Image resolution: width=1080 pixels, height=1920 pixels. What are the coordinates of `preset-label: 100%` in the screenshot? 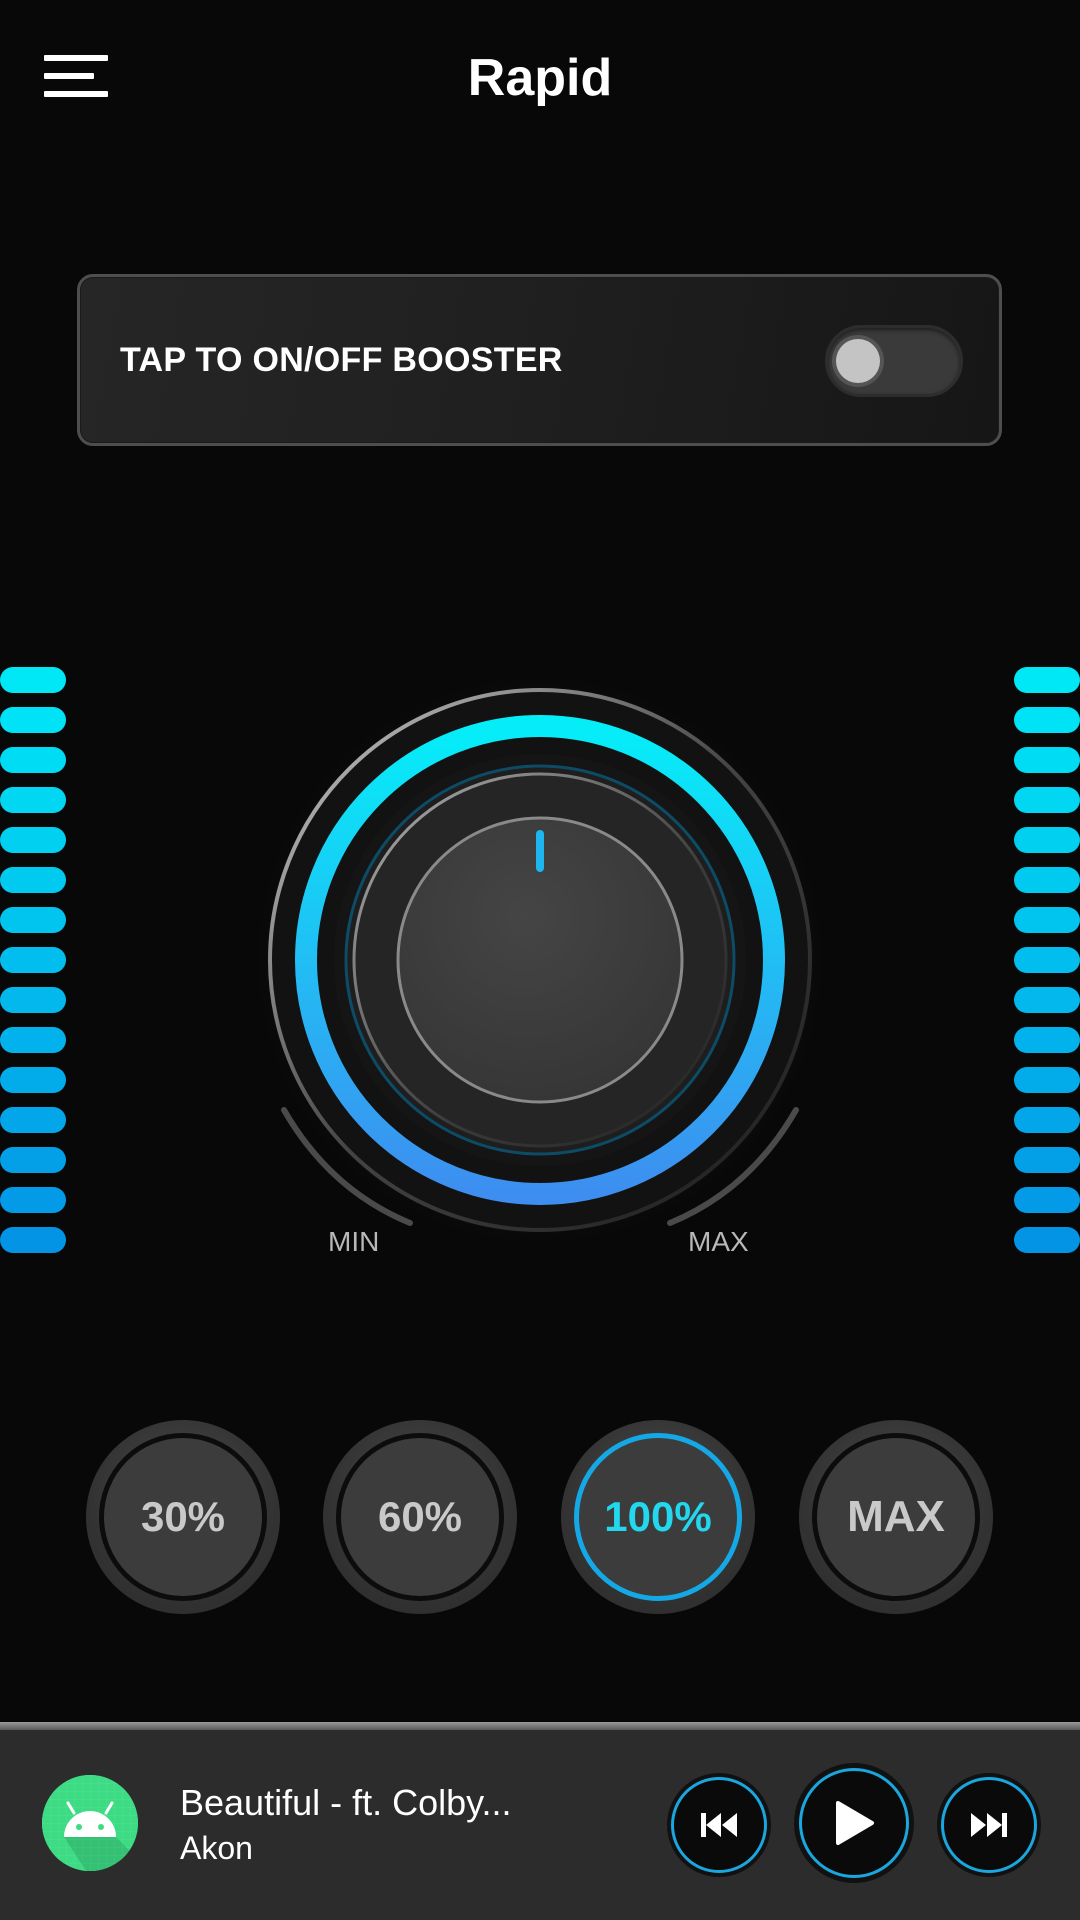 It's located at (658, 1517).